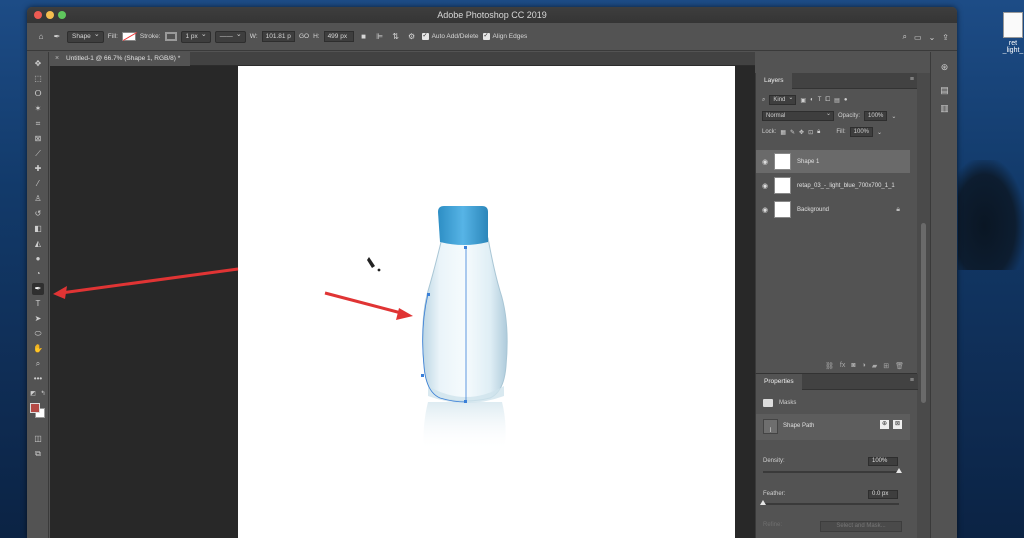  What do you see at coordinates (827, 100) in the screenshot?
I see `filter-shape-icon: ⧠` at bounding box center [827, 100].